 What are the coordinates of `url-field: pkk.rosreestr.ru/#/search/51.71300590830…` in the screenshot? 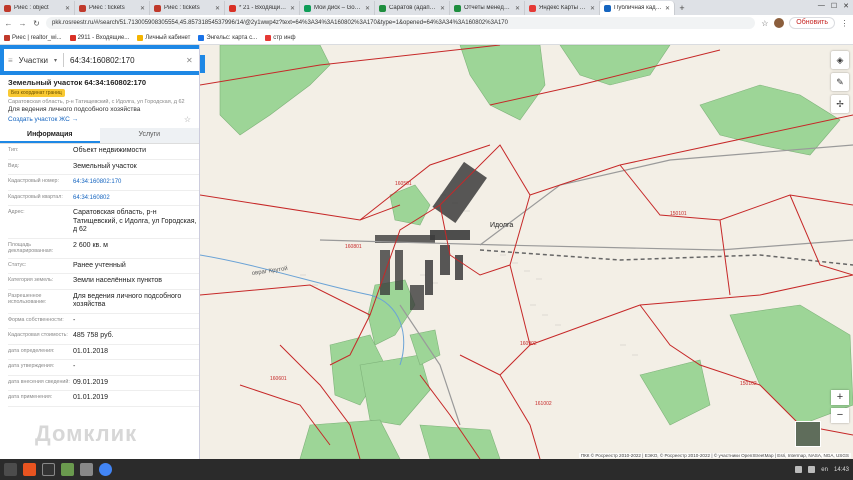 It's located at (401, 23).